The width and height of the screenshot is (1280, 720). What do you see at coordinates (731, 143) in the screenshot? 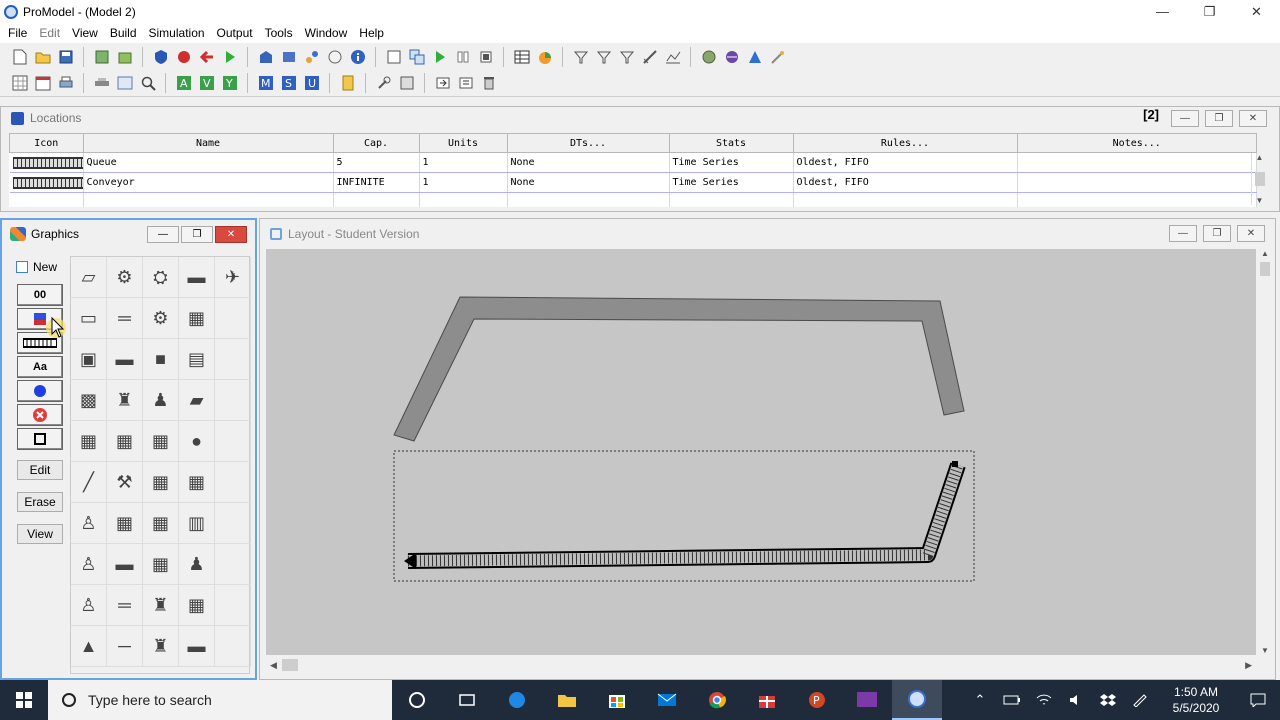
I see `col-stats: Stats` at bounding box center [731, 143].